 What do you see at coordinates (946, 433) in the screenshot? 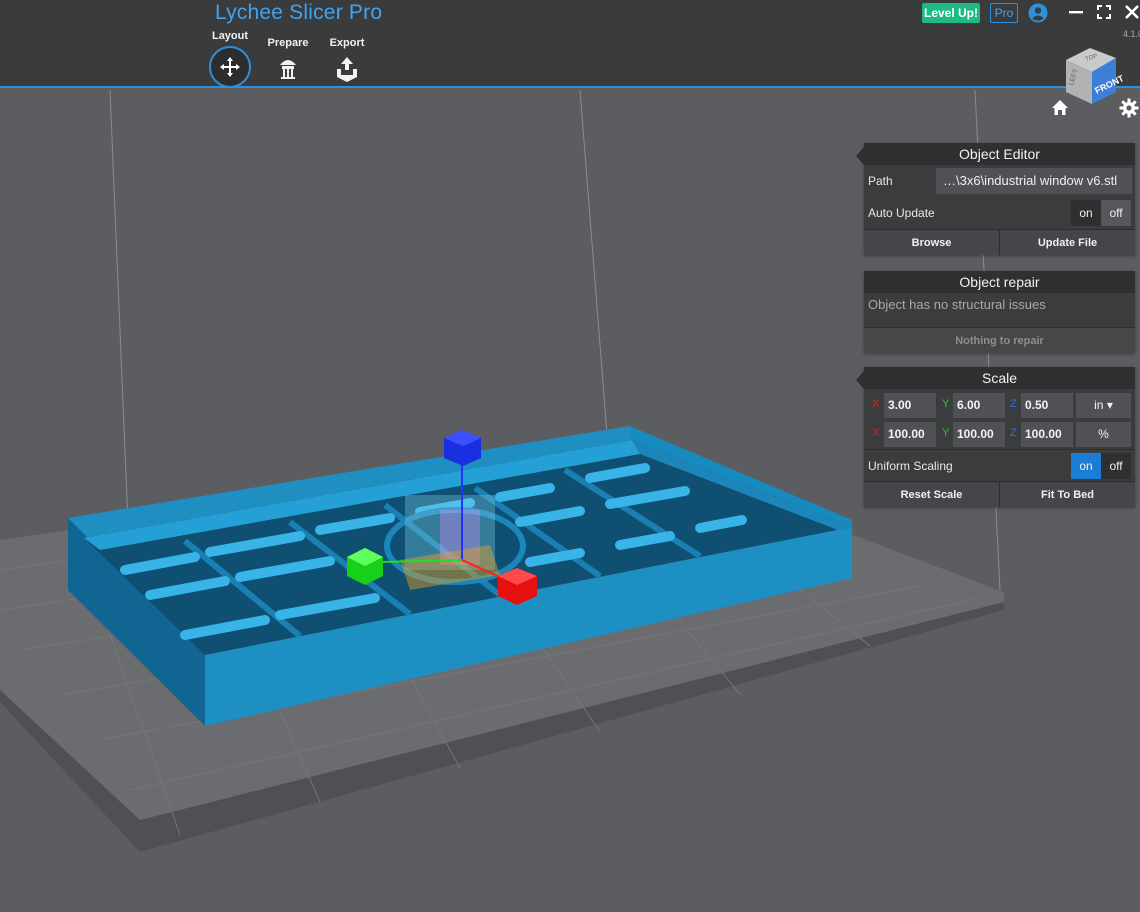
I see `y-percent-axis-label: Y` at bounding box center [946, 433].